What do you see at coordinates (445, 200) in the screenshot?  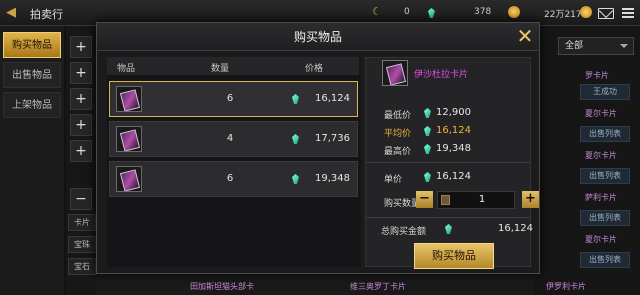 I see `slider-handle-icon` at bounding box center [445, 200].